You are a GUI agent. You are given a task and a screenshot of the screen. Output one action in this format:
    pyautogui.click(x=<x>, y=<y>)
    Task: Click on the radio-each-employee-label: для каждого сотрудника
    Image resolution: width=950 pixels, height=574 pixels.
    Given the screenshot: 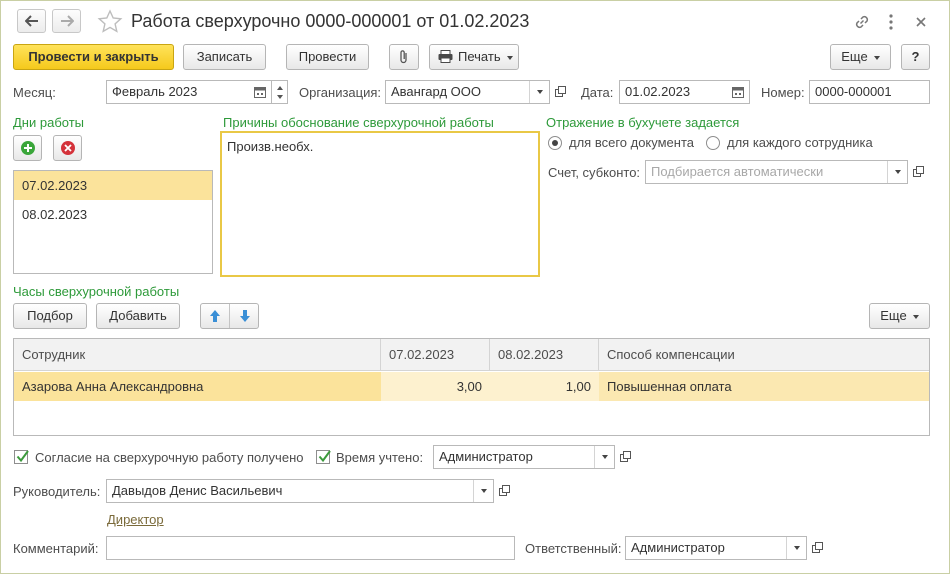 What is the action you would take?
    pyautogui.click(x=800, y=142)
    